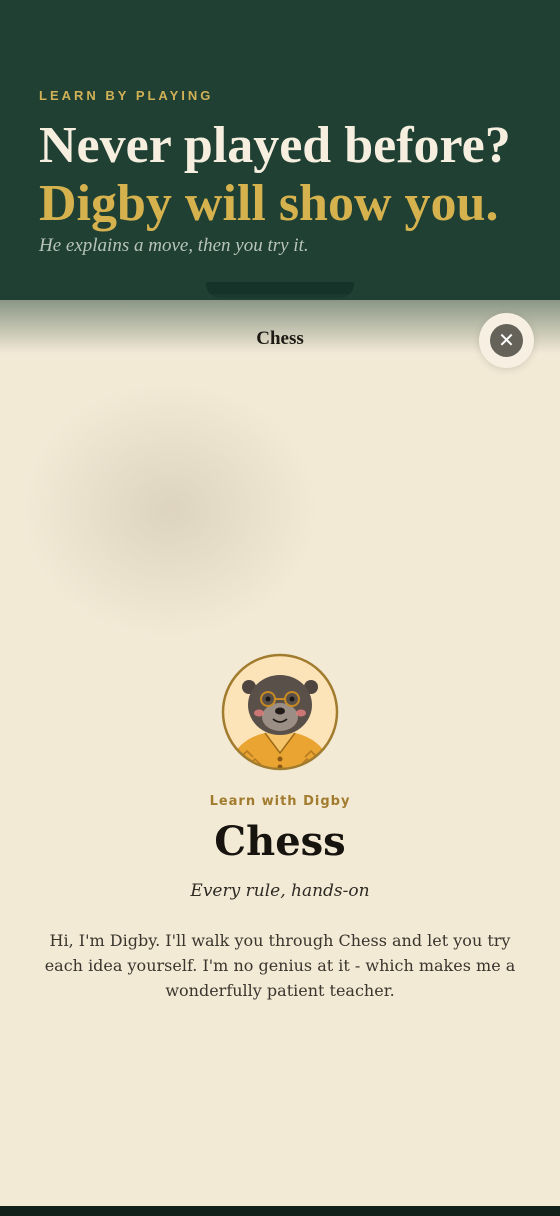 The image size is (560, 1216). What do you see at coordinates (275, 145) in the screenshot?
I see `banner-title-line1: Never played before?` at bounding box center [275, 145].